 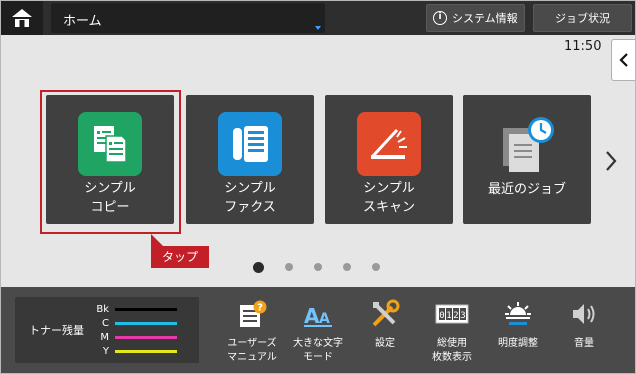 What do you see at coordinates (252, 314) in the screenshot?
I see `user-manual-icon: ?` at bounding box center [252, 314].